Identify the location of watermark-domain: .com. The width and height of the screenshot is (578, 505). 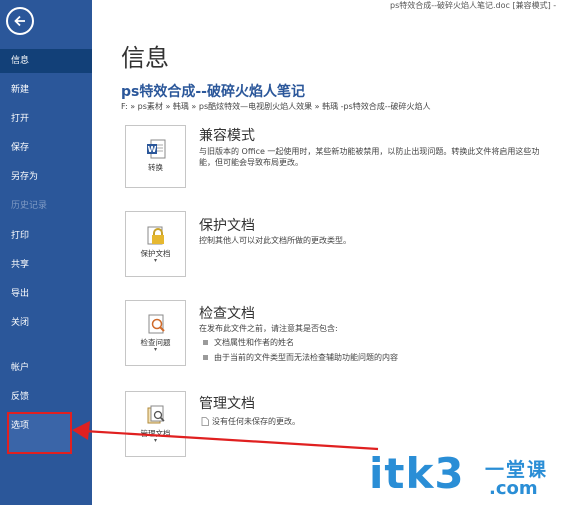
(513, 488).